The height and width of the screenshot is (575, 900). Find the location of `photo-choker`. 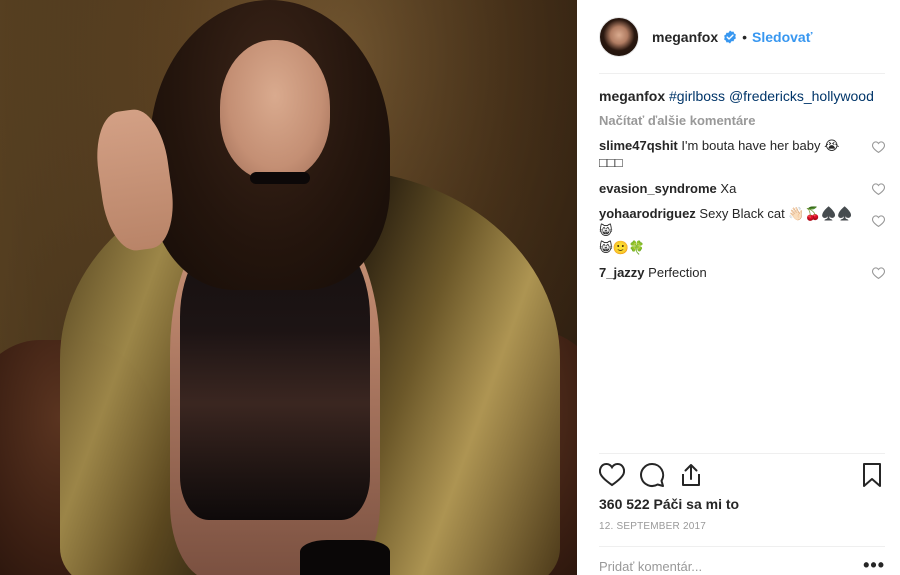

photo-choker is located at coordinates (280, 178).